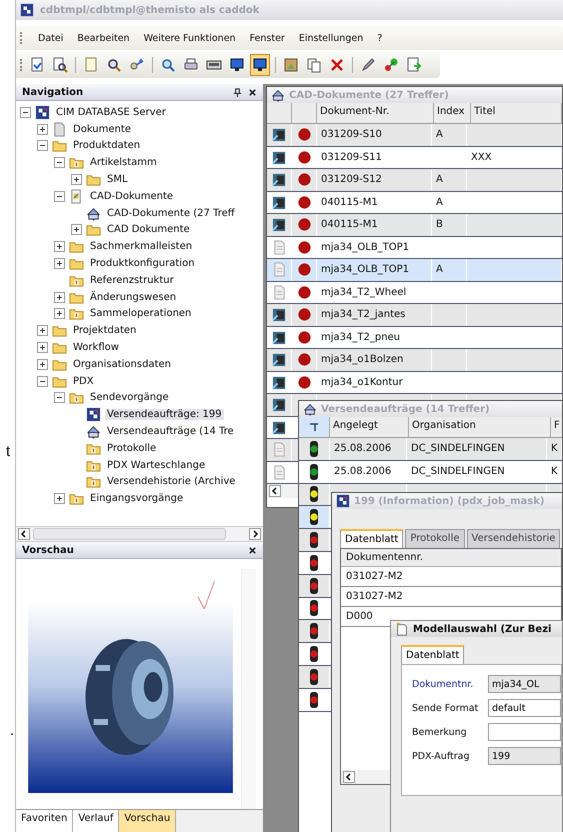 The width and height of the screenshot is (563, 832). What do you see at coordinates (363, 314) in the screenshot?
I see `table-cell: mja34_T2_jantes` at bounding box center [363, 314].